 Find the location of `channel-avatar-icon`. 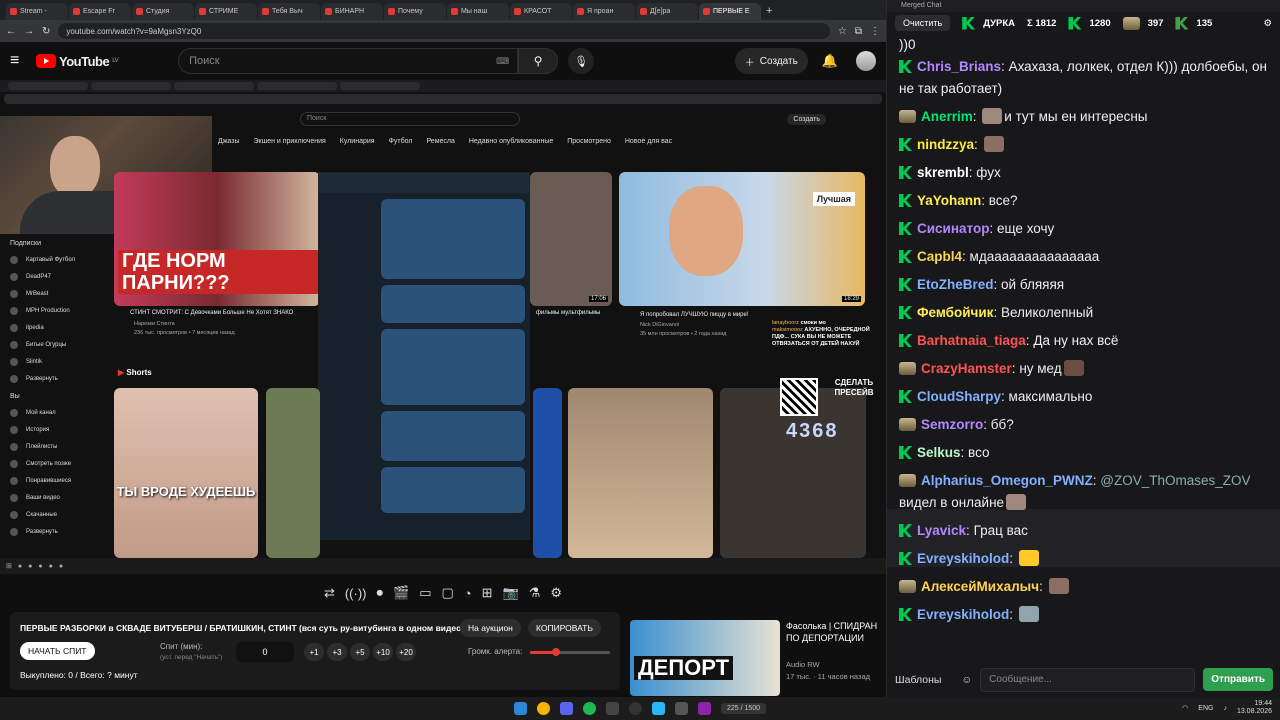

channel-avatar-icon is located at coordinates (14, 293).